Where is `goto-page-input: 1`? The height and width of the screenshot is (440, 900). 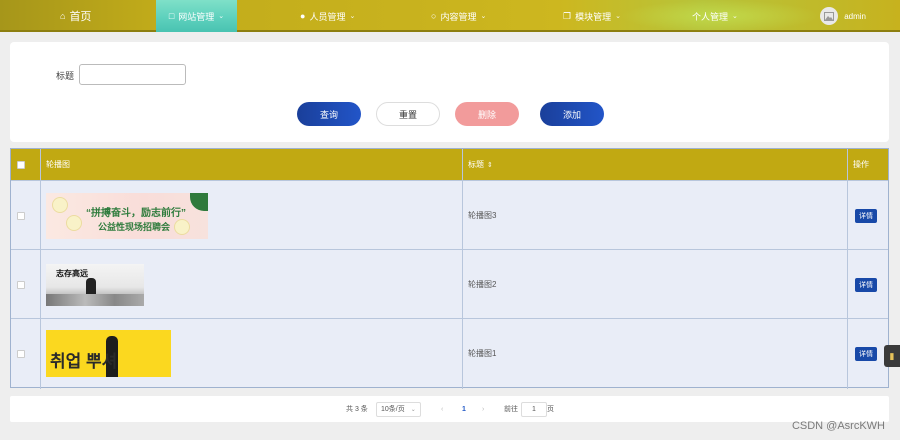 goto-page-input: 1 is located at coordinates (534, 409).